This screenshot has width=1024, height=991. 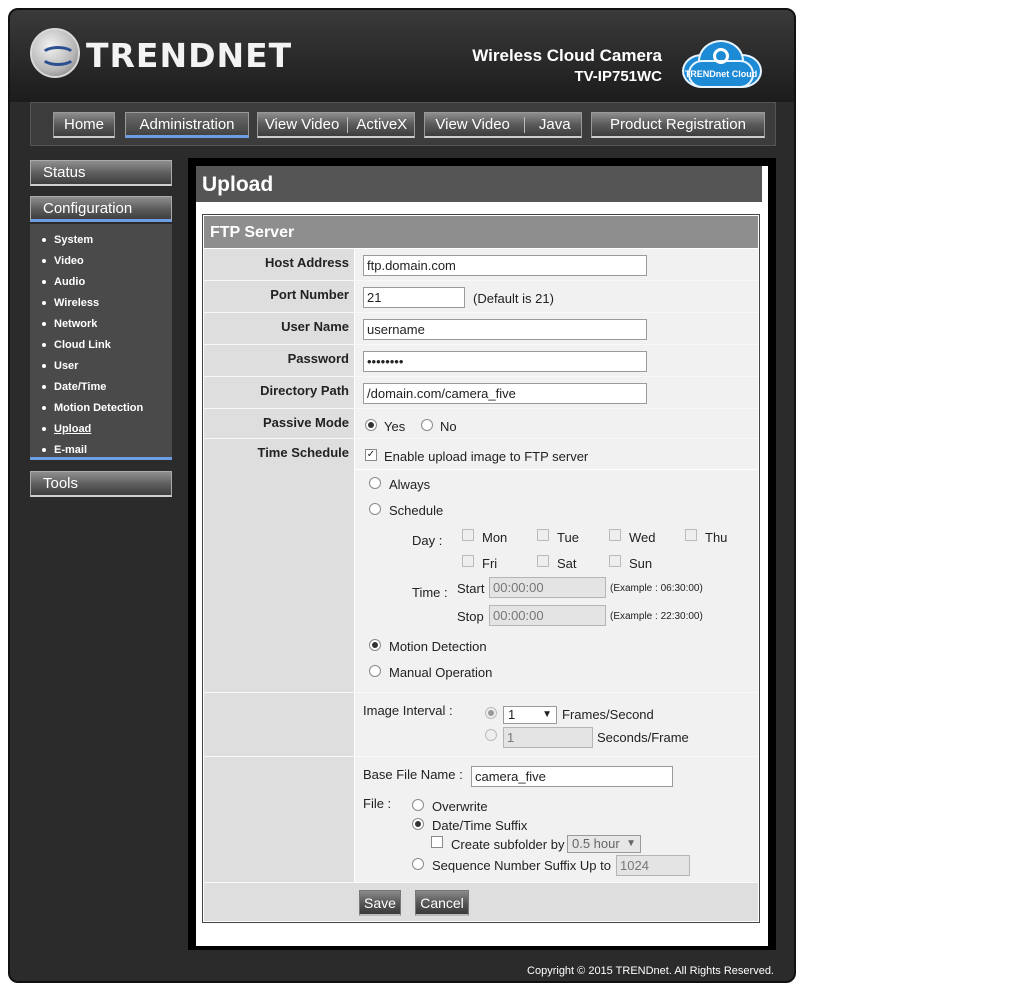 What do you see at coordinates (371, 455) in the screenshot?
I see `enable-upload-checkbox: ✓` at bounding box center [371, 455].